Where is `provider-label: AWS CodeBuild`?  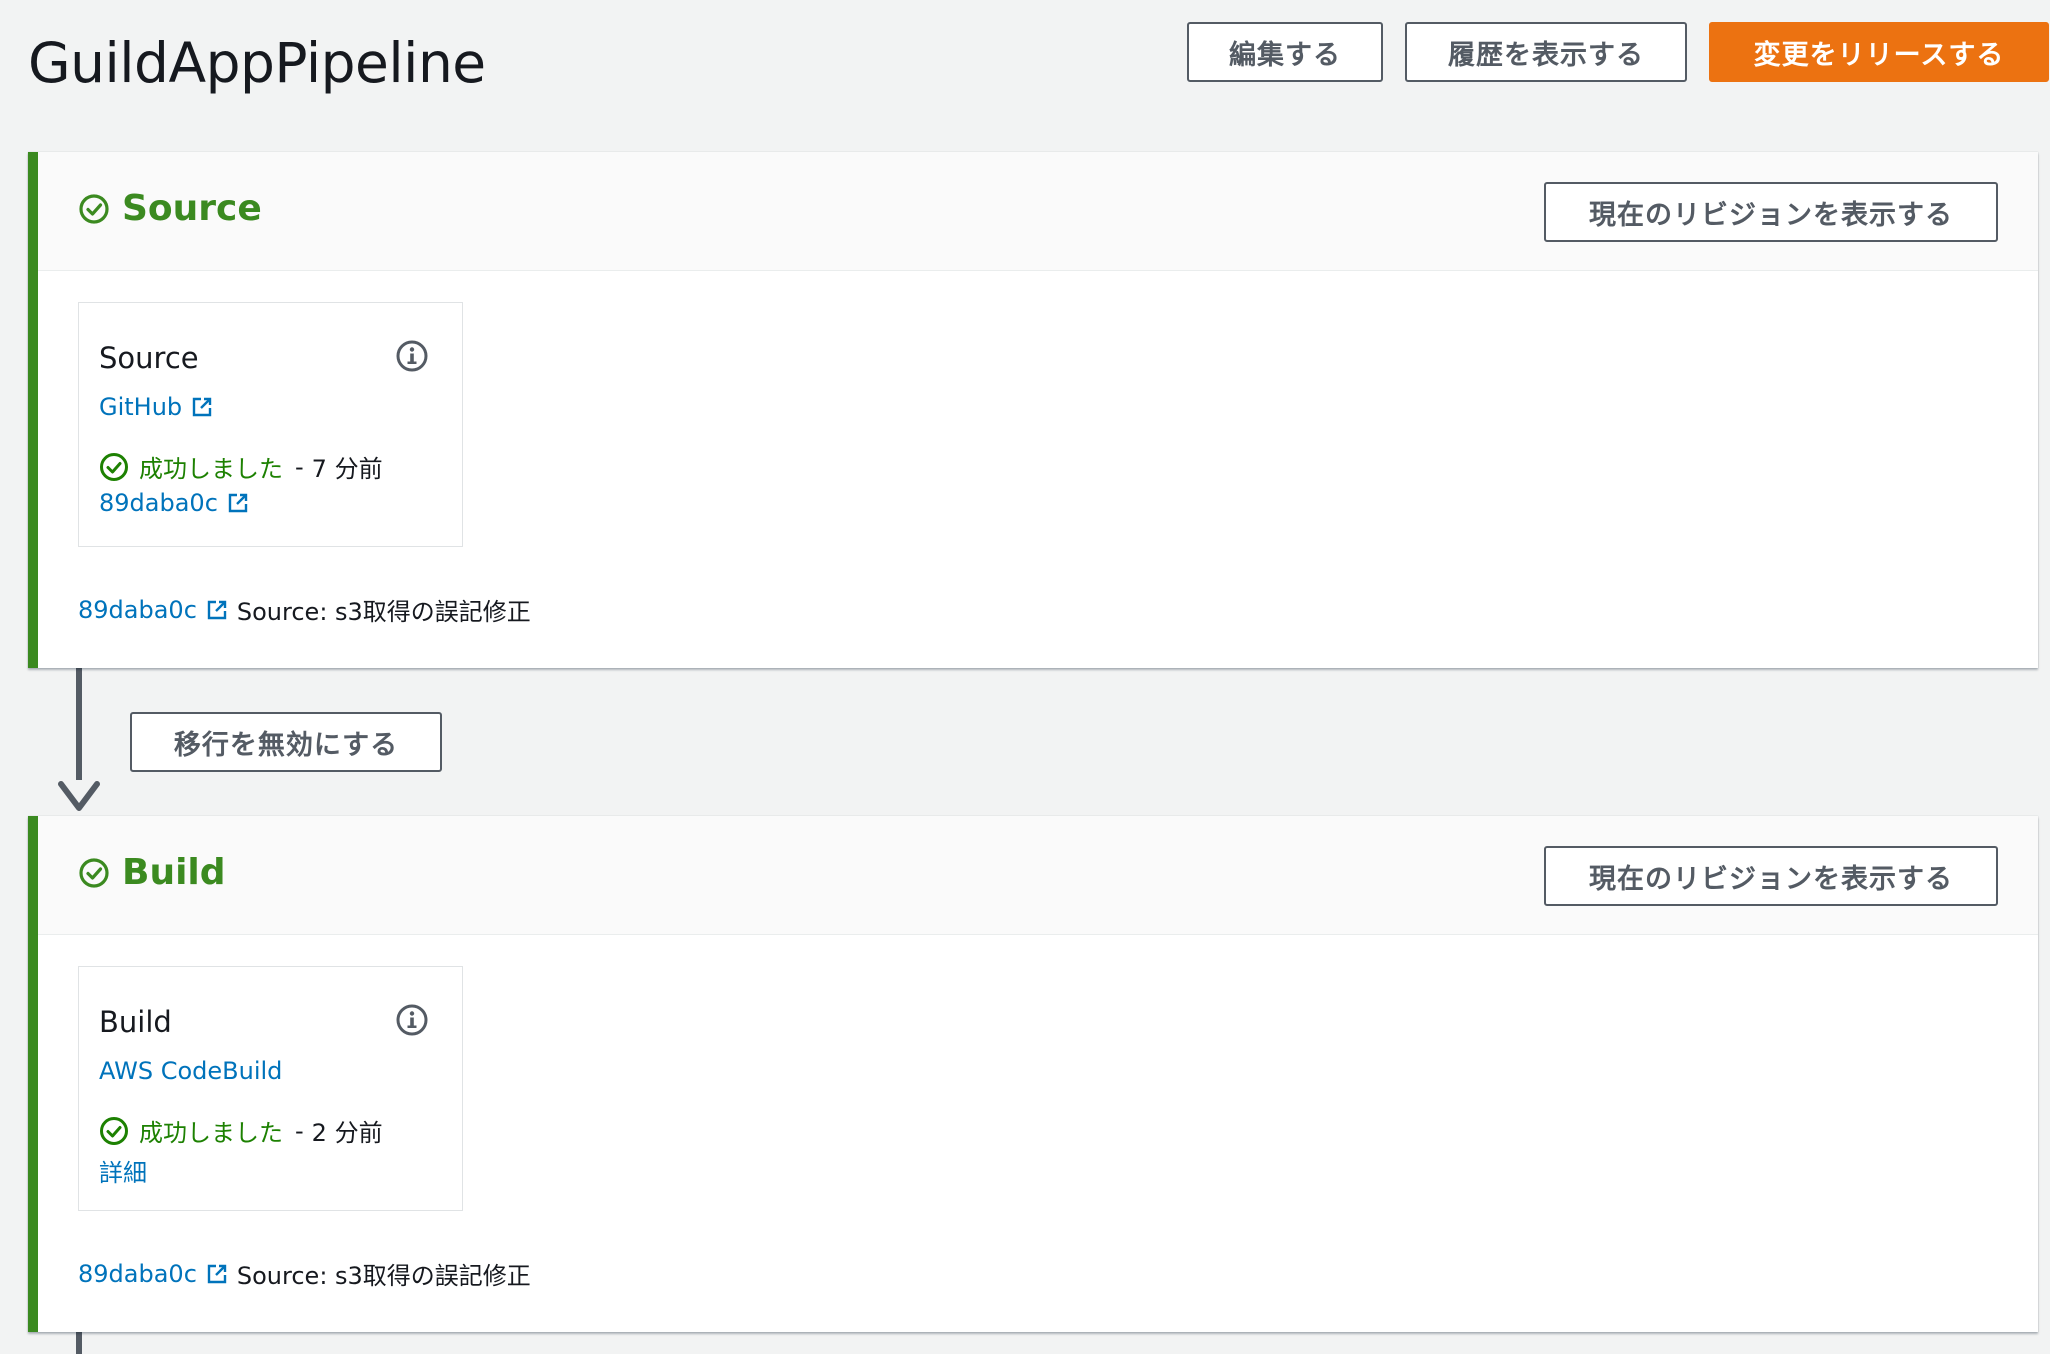
provider-label: AWS CodeBuild is located at coordinates (191, 1071).